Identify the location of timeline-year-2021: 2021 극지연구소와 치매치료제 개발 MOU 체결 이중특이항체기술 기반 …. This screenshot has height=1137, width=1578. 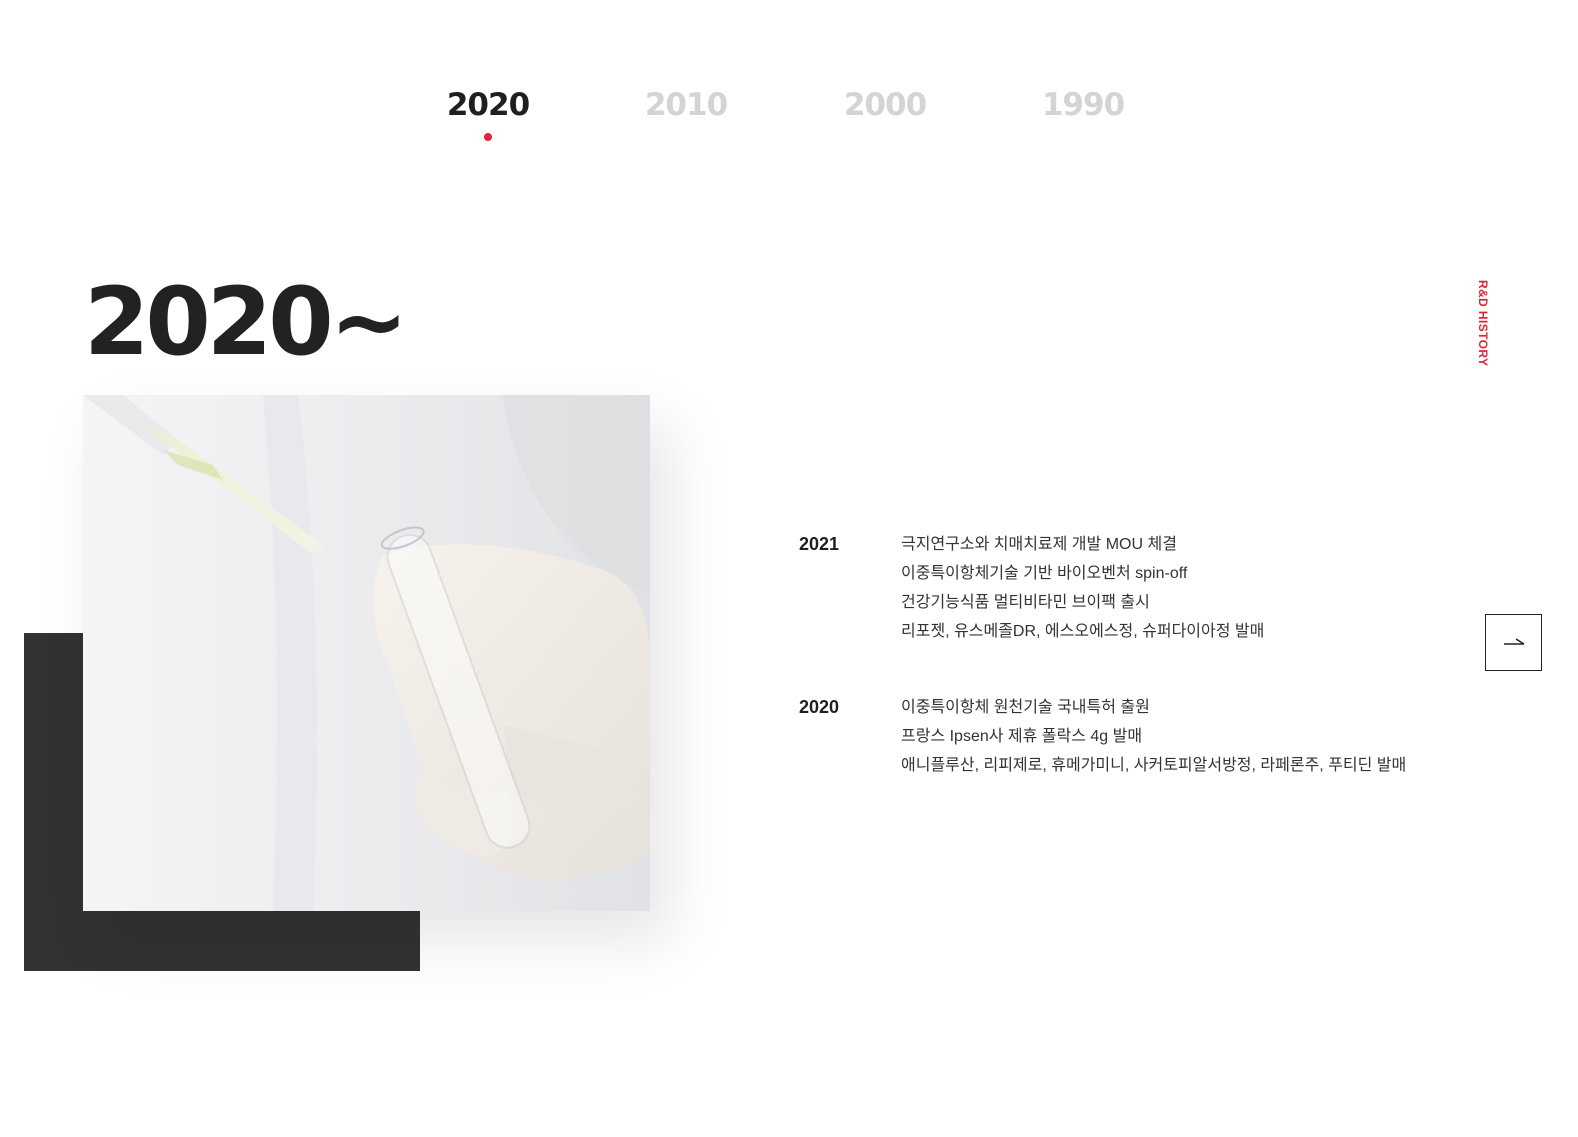
(1139, 611).